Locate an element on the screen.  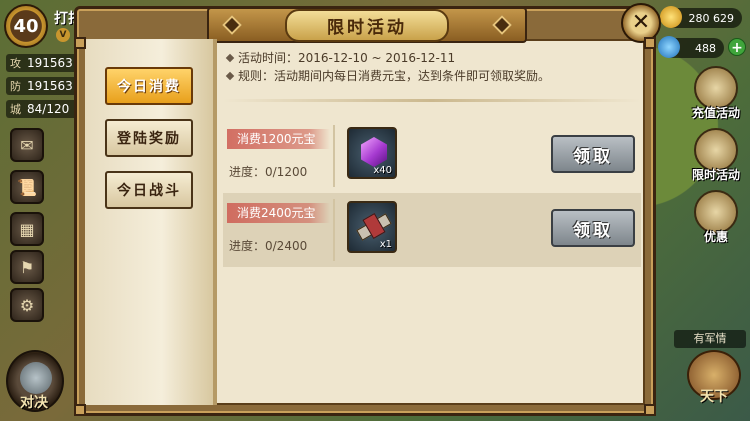
divider is located at coordinates (432, 100).